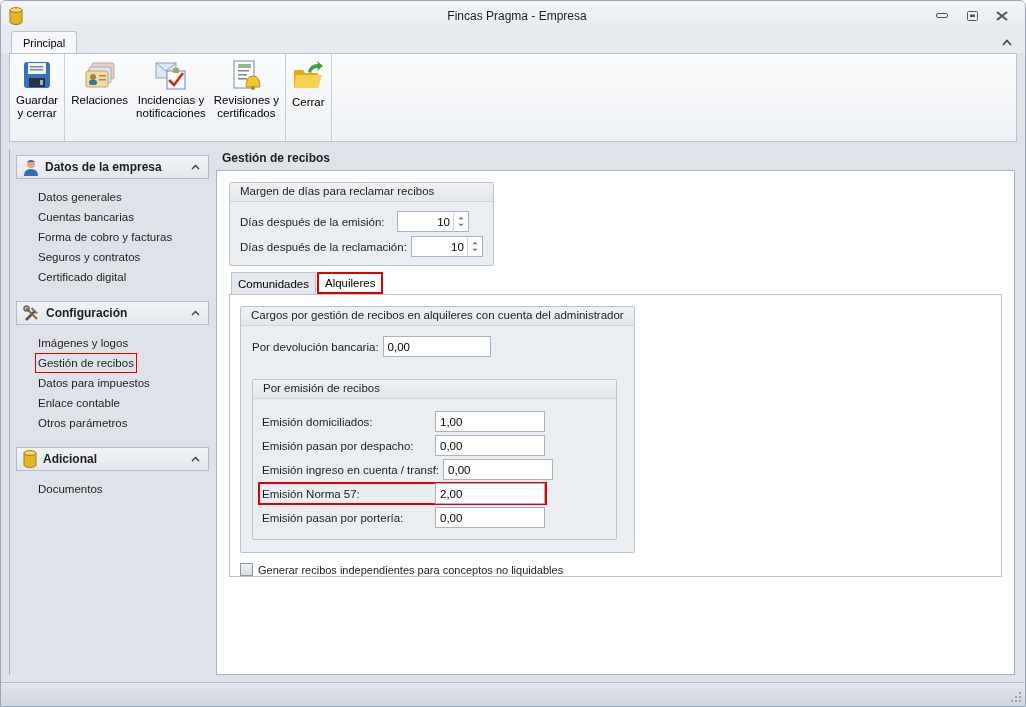 The width and height of the screenshot is (1026, 707). I want to click on tab: Alquileres, so click(350, 283).